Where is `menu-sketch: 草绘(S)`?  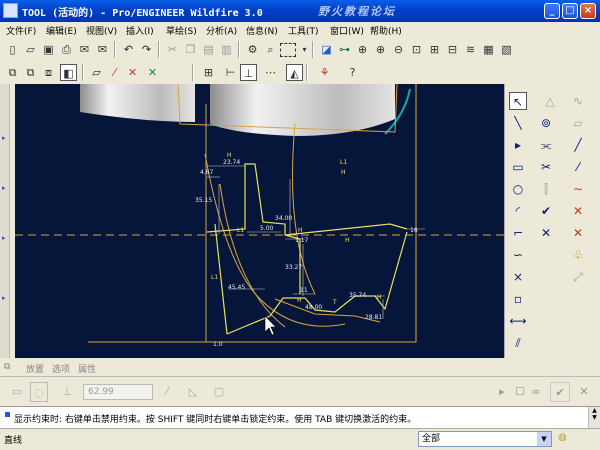
menu-sketch: 草绘(S) is located at coordinates (181, 30).